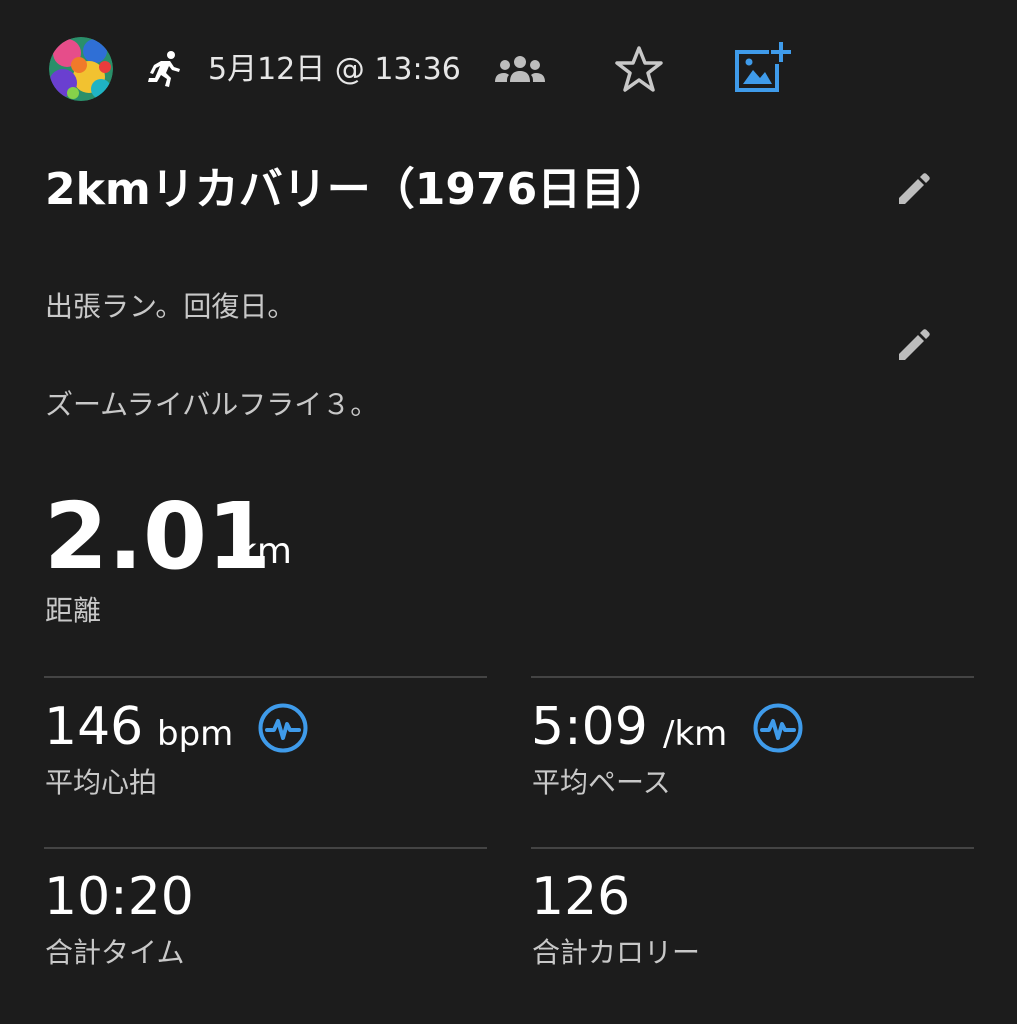 The height and width of the screenshot is (1024, 1017). I want to click on distance-label: 距離, so click(73, 610).